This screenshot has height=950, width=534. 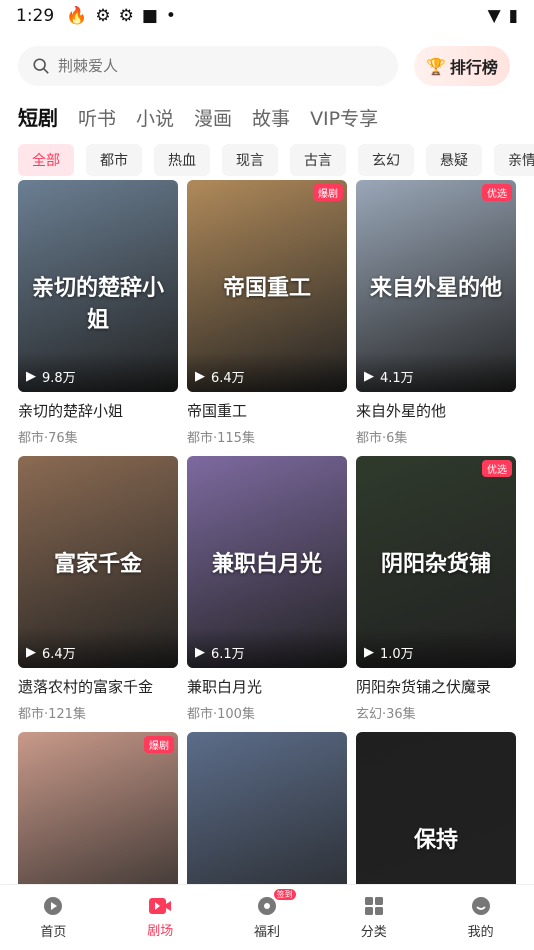 I want to click on poster-image: 来自外星的他 优选 ▶ 4.1万, so click(x=436, y=286).